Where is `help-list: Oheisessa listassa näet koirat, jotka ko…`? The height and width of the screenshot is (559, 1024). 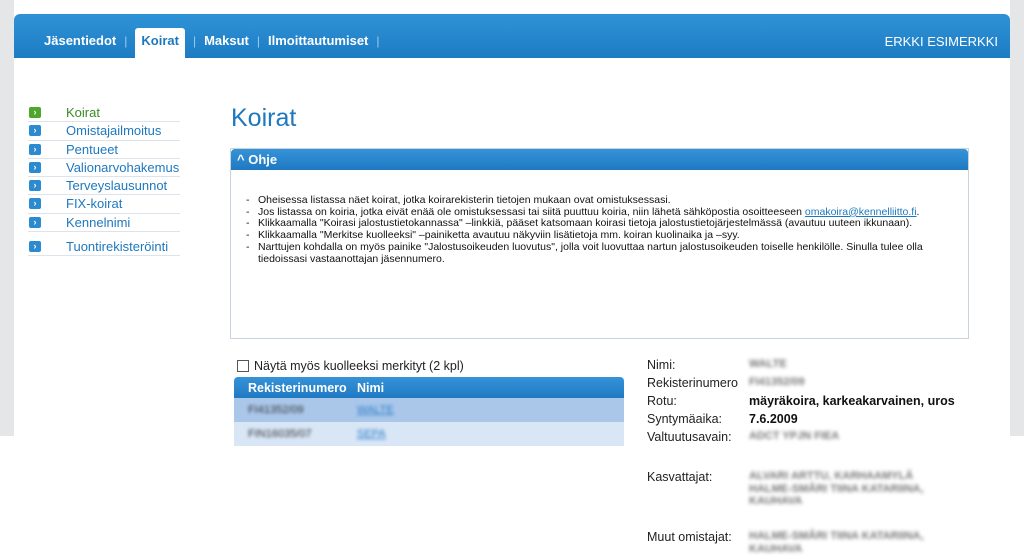 help-list: Oheisessa listassa näet koirat, jotka ko… is located at coordinates (601, 229).